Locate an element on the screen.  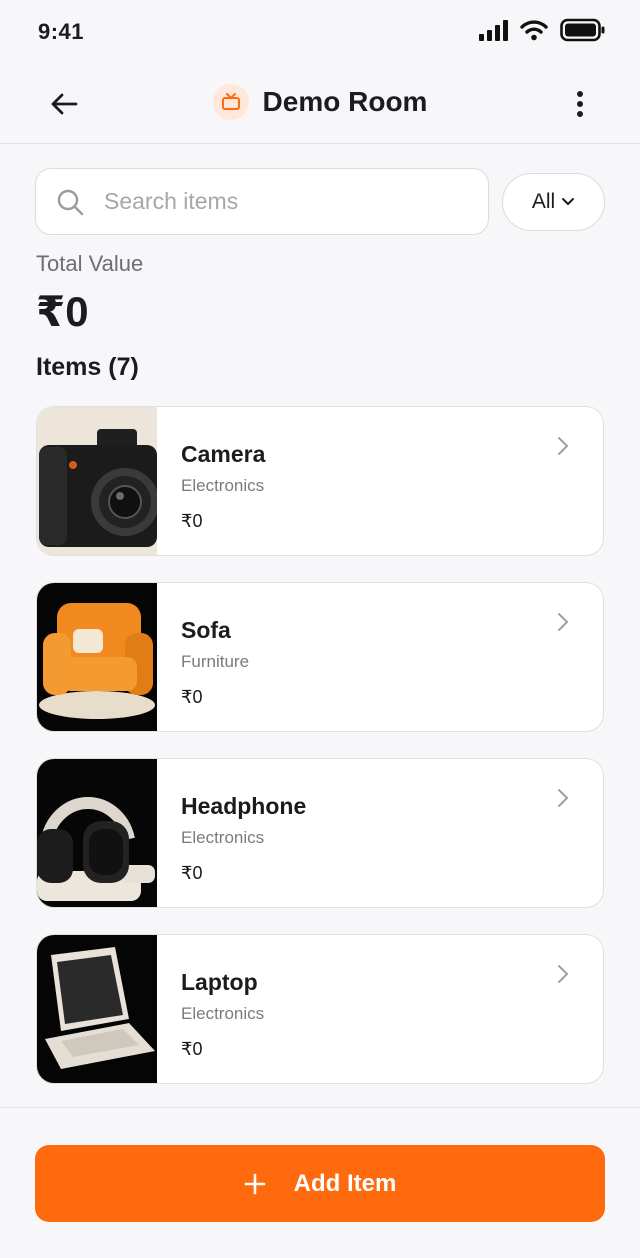
camera-photo is located at coordinates (97, 481).